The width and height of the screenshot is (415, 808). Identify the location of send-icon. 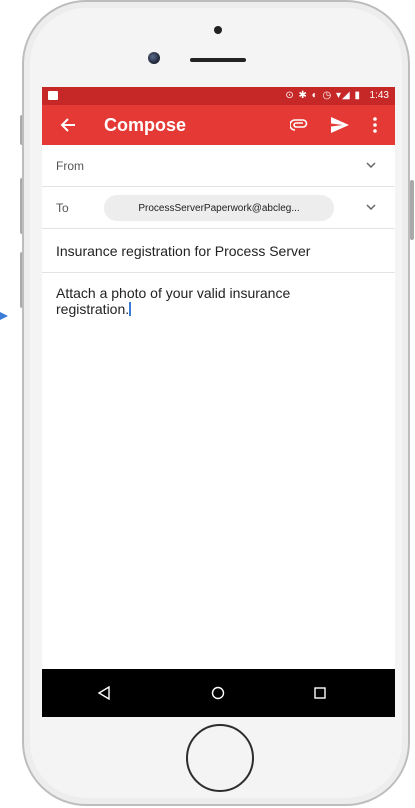
(340, 125).